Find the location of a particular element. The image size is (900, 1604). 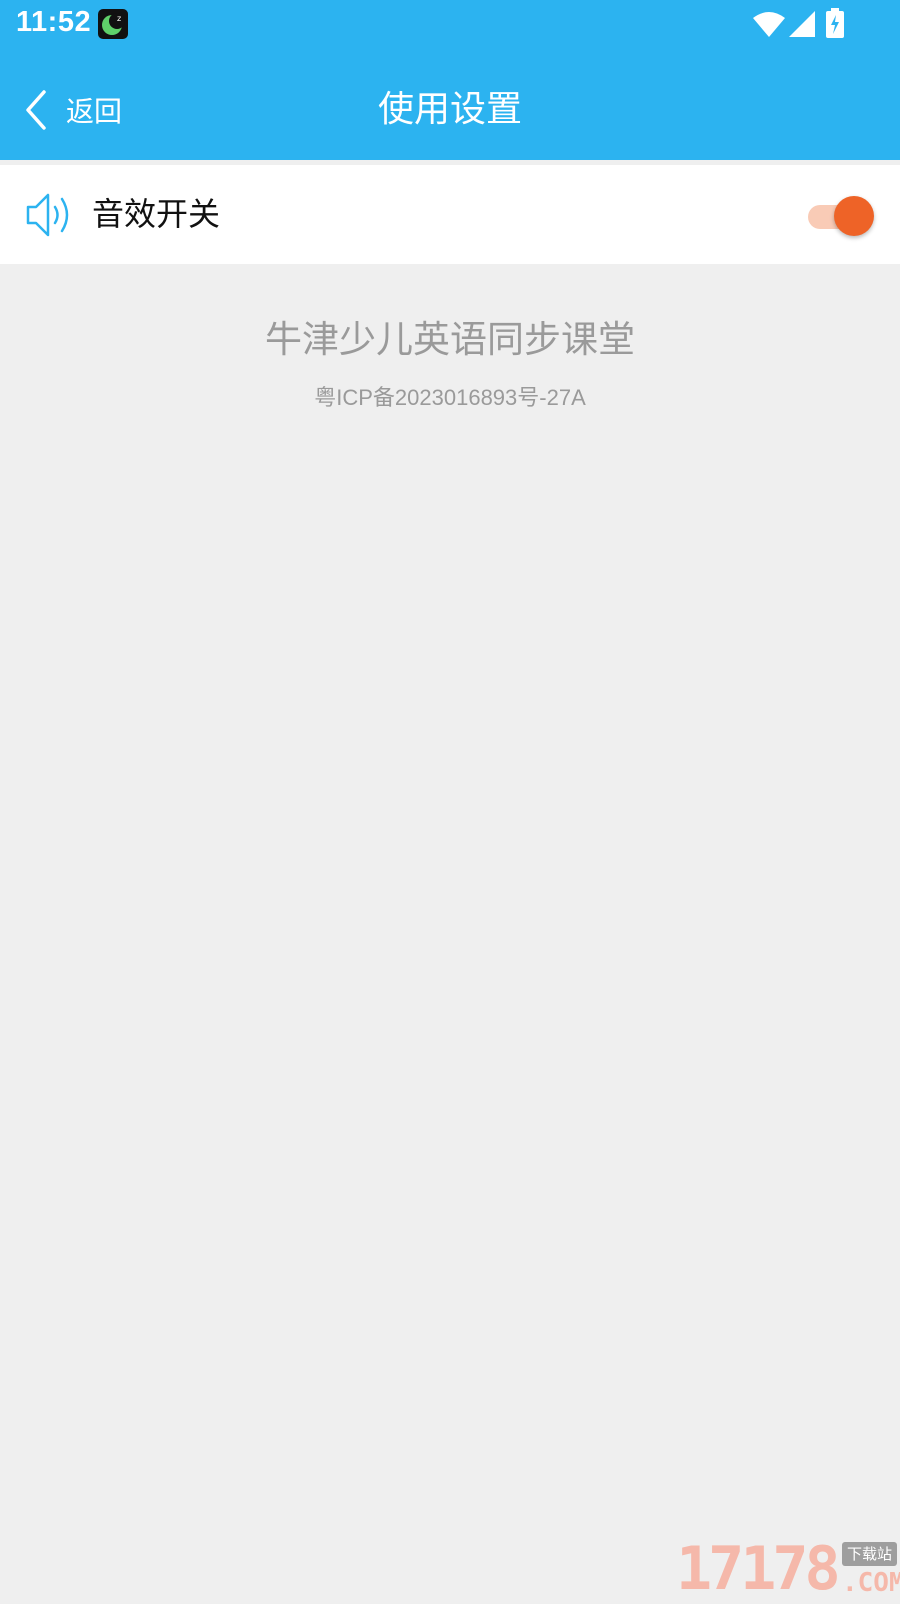

nav-bar: 返回 使用设置 is located at coordinates (450, 110).